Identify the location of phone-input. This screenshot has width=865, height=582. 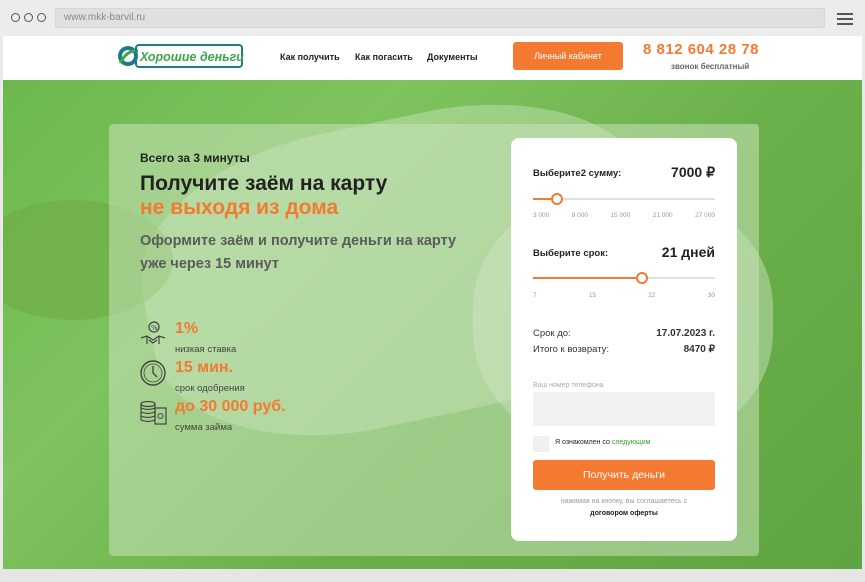
(624, 409).